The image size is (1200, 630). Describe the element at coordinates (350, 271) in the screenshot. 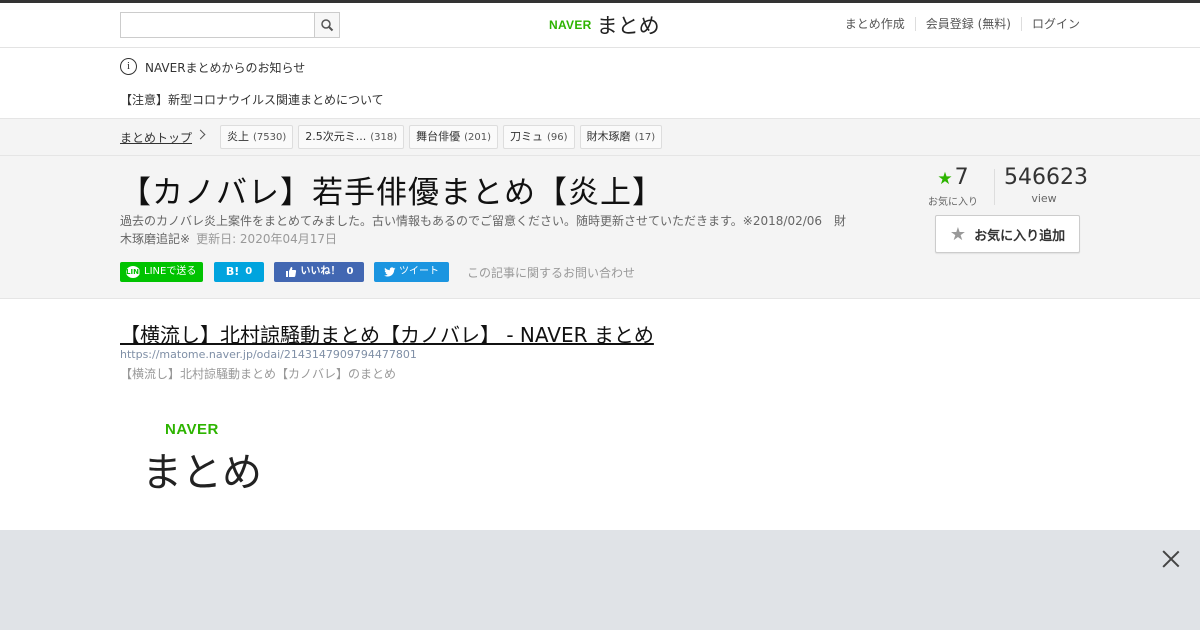

I see `facebook-like-count: 0` at that location.